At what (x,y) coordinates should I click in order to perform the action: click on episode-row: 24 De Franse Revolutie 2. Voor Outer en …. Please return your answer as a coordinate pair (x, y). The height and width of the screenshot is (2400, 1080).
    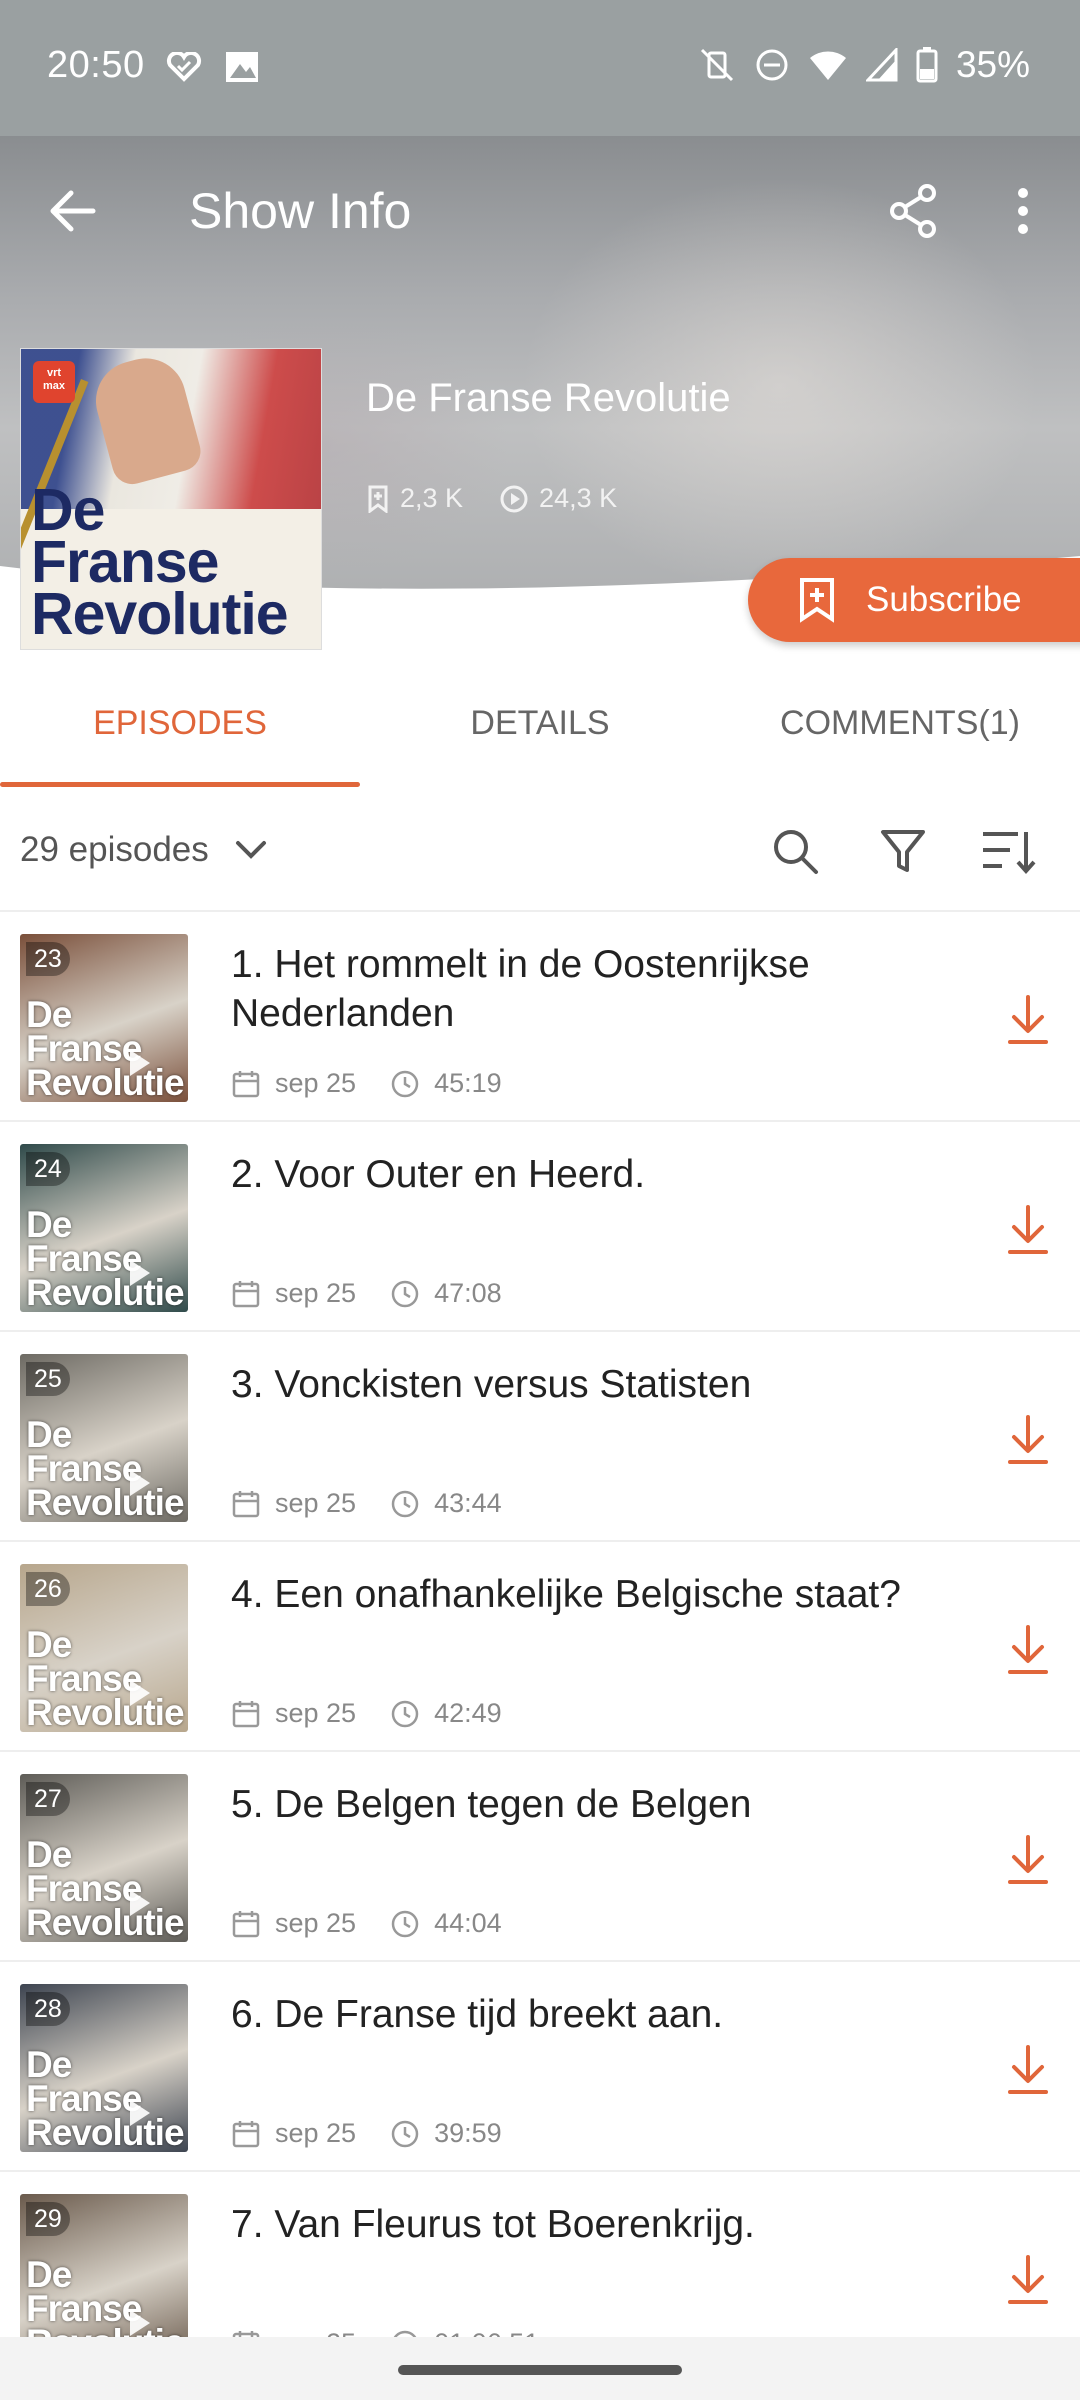
    Looking at the image, I should click on (540, 1227).